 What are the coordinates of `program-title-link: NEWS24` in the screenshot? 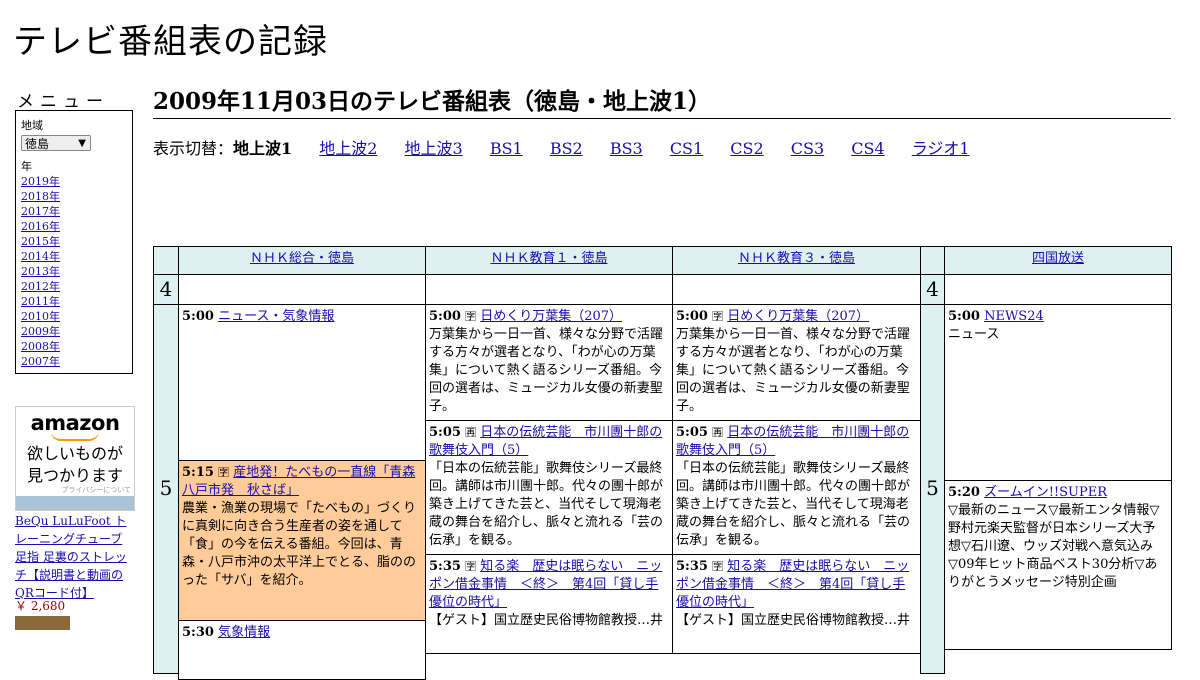 It's located at (1014, 316).